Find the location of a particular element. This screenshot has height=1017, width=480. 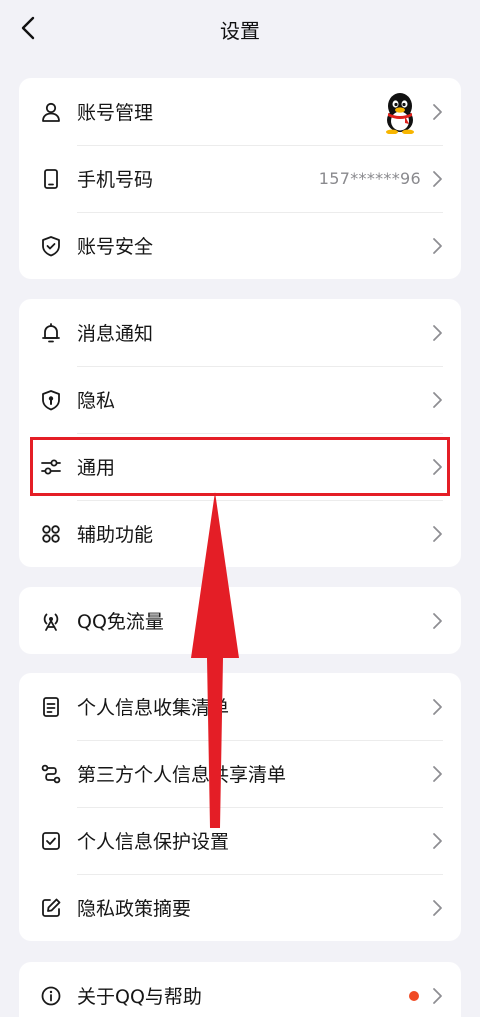

antenna-icon is located at coordinates (51, 621).